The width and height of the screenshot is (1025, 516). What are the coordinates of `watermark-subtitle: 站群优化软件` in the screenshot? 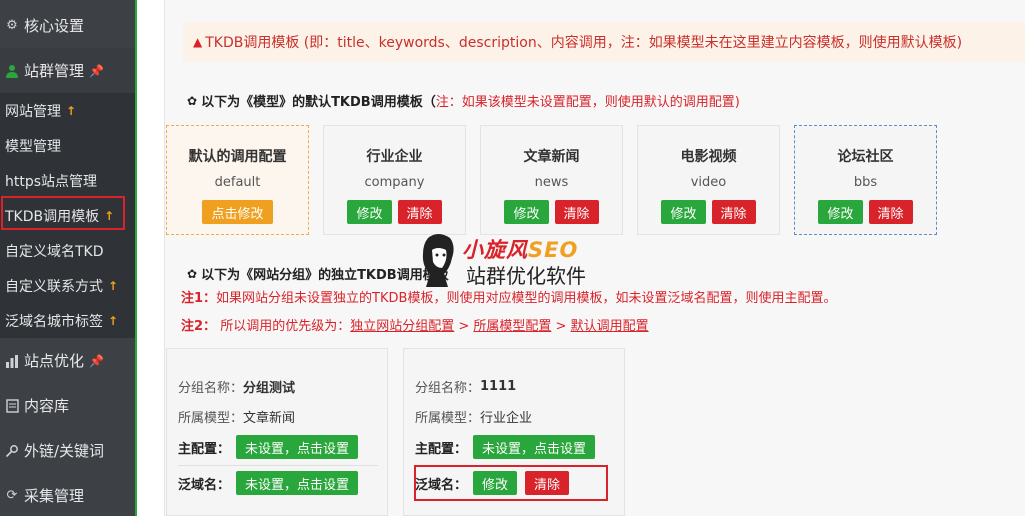 It's located at (526, 276).